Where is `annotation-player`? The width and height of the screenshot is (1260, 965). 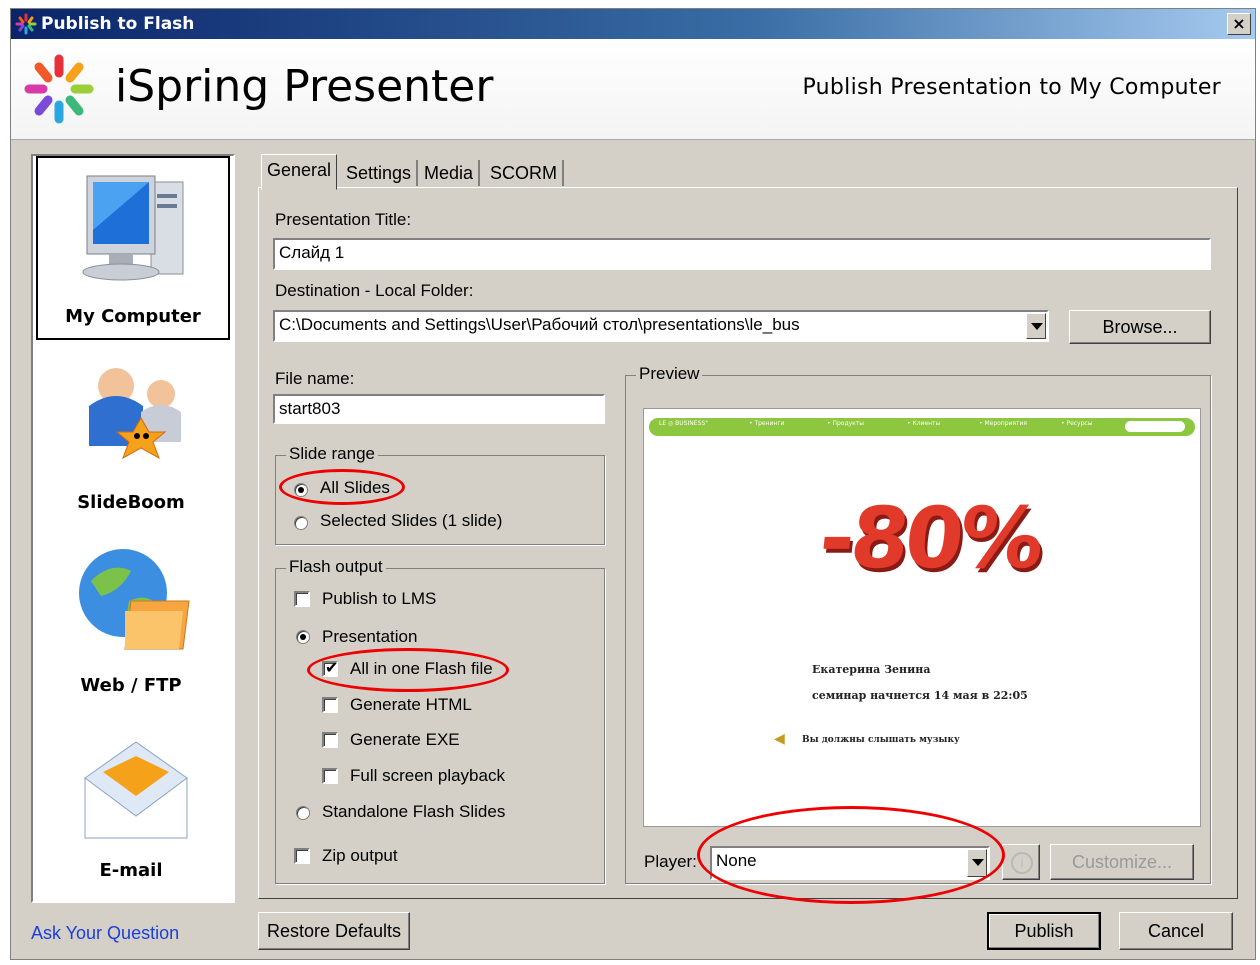 annotation-player is located at coordinates (851, 855).